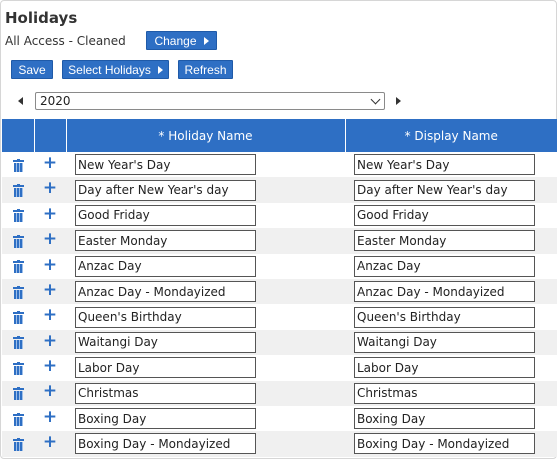 This screenshot has width=557, height=459. Describe the element at coordinates (444, 266) in the screenshot. I see `display-name-input: Anzac Day` at that location.